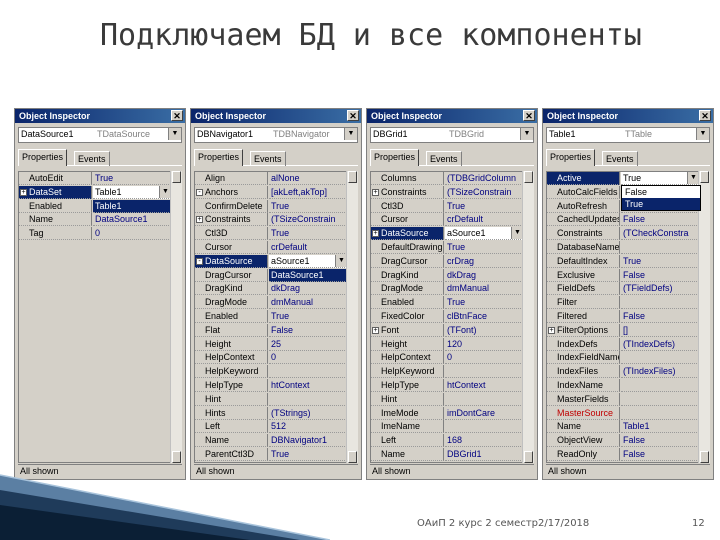 The image size is (720, 540). Describe the element at coordinates (660, 289) in the screenshot. I see `property-value: (TFieldDefs)` at that location.